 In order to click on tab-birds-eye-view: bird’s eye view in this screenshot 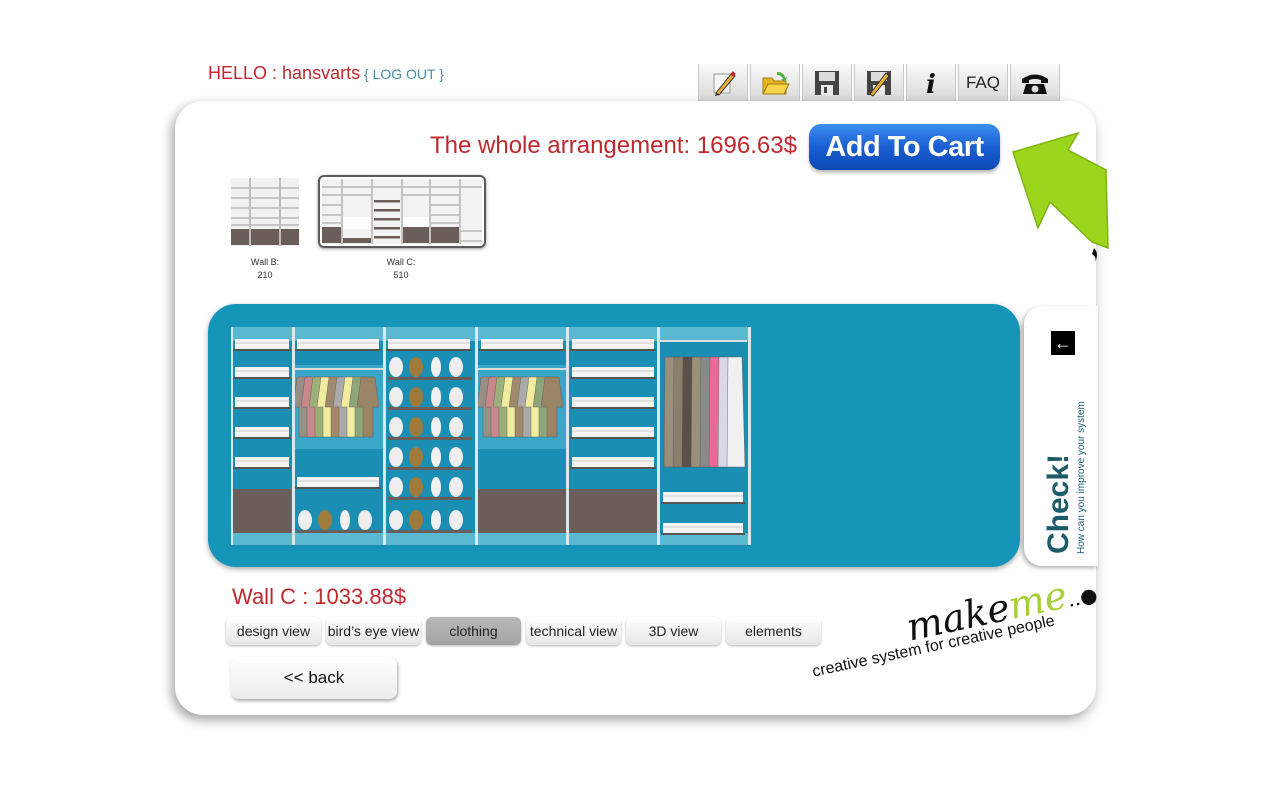, I will do `click(373, 631)`.